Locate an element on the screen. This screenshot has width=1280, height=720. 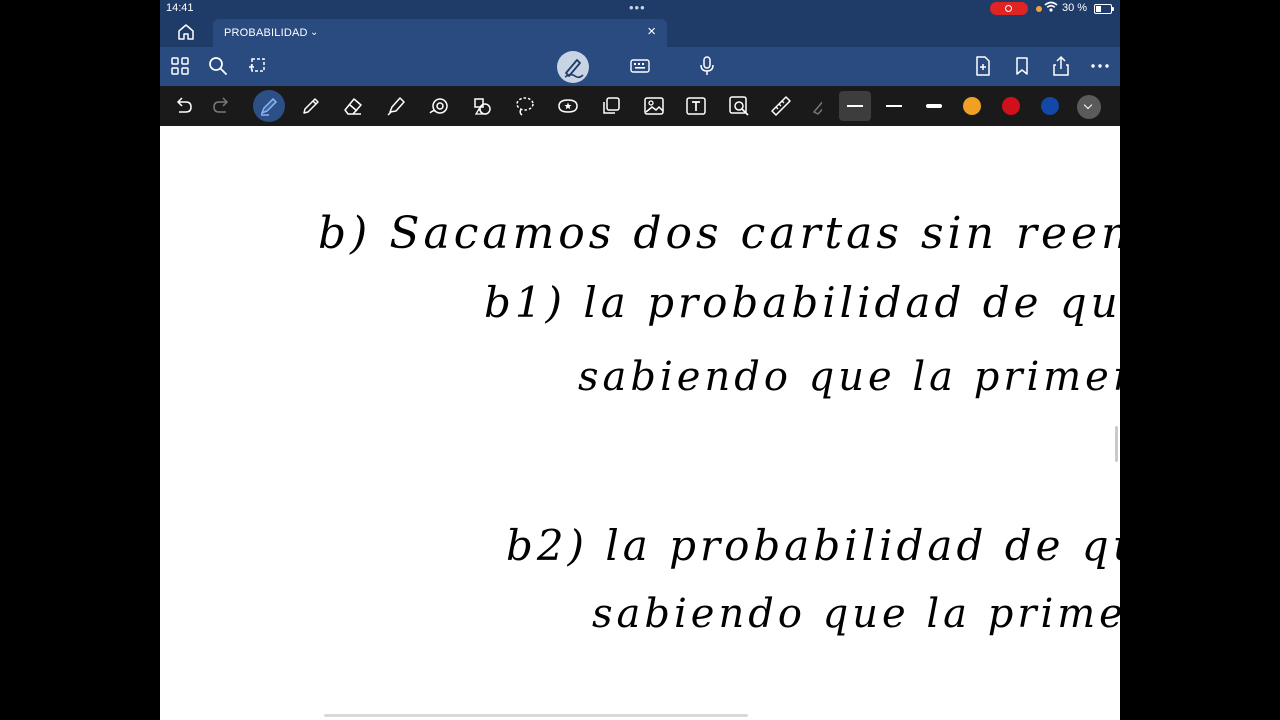
elements-icon is located at coordinates (482, 106).